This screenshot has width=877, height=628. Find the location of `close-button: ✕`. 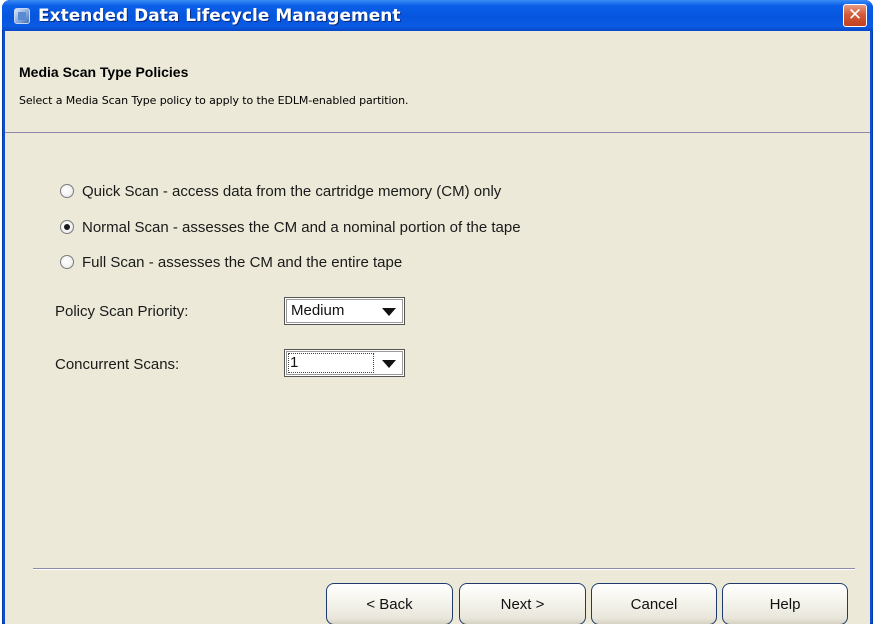

close-button: ✕ is located at coordinates (855, 15).